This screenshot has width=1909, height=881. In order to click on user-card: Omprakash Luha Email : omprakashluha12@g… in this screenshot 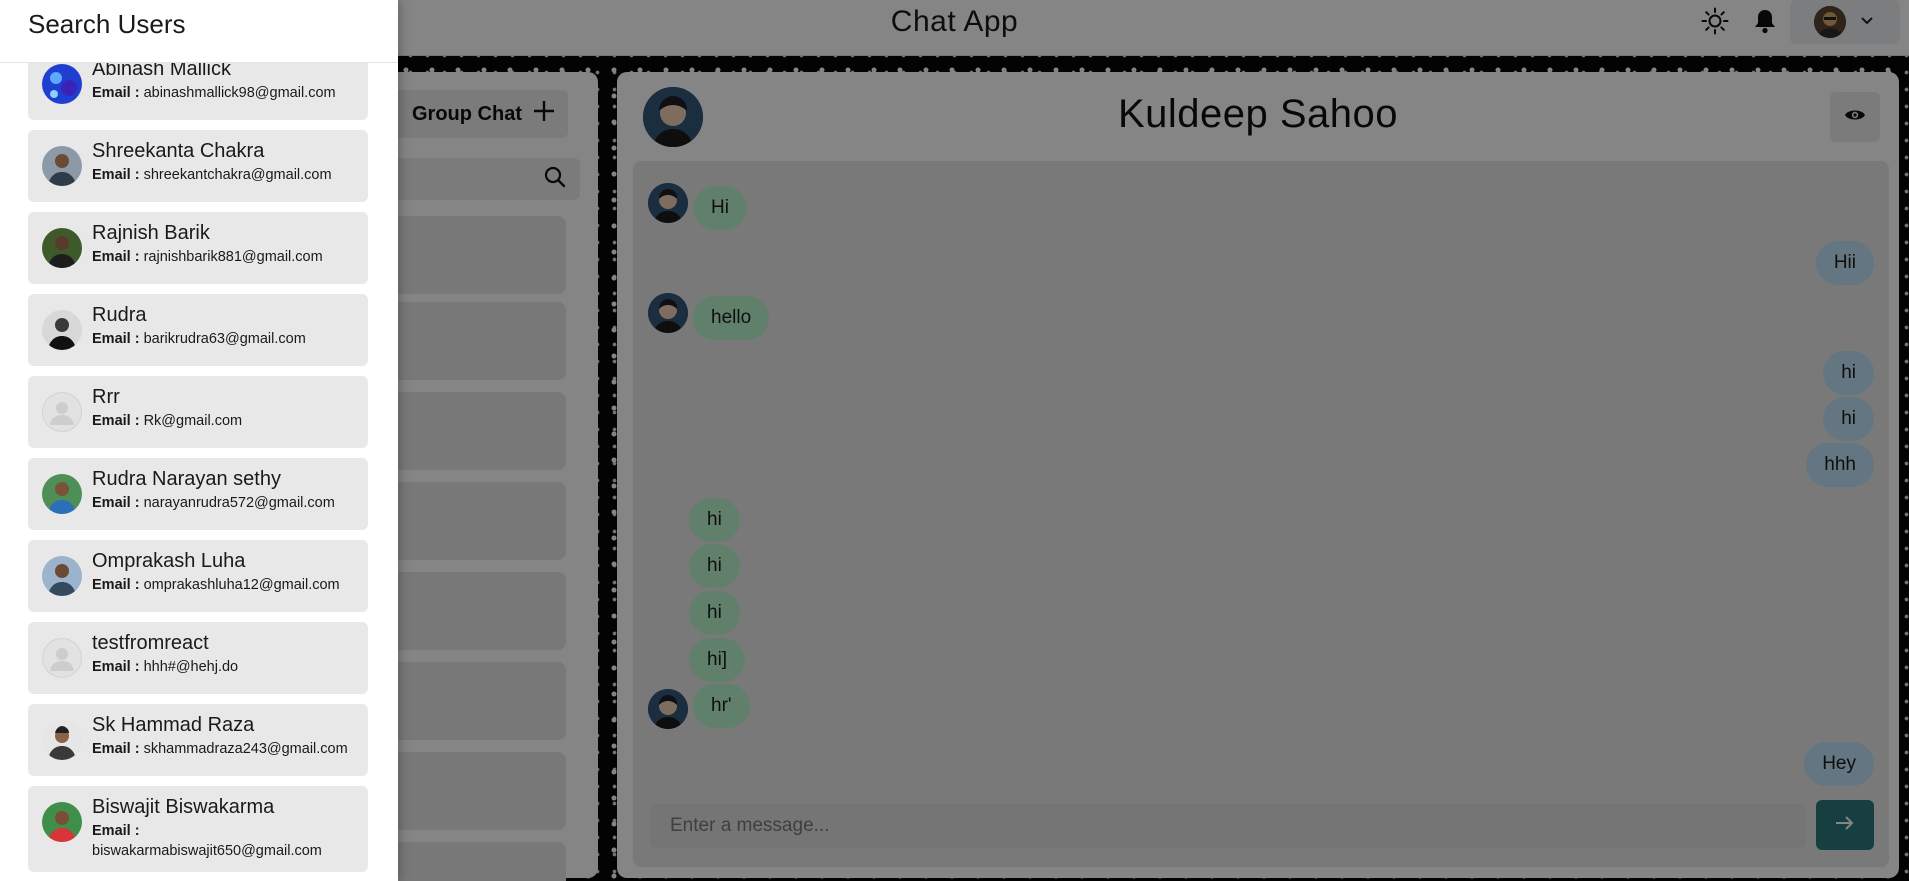, I will do `click(198, 576)`.